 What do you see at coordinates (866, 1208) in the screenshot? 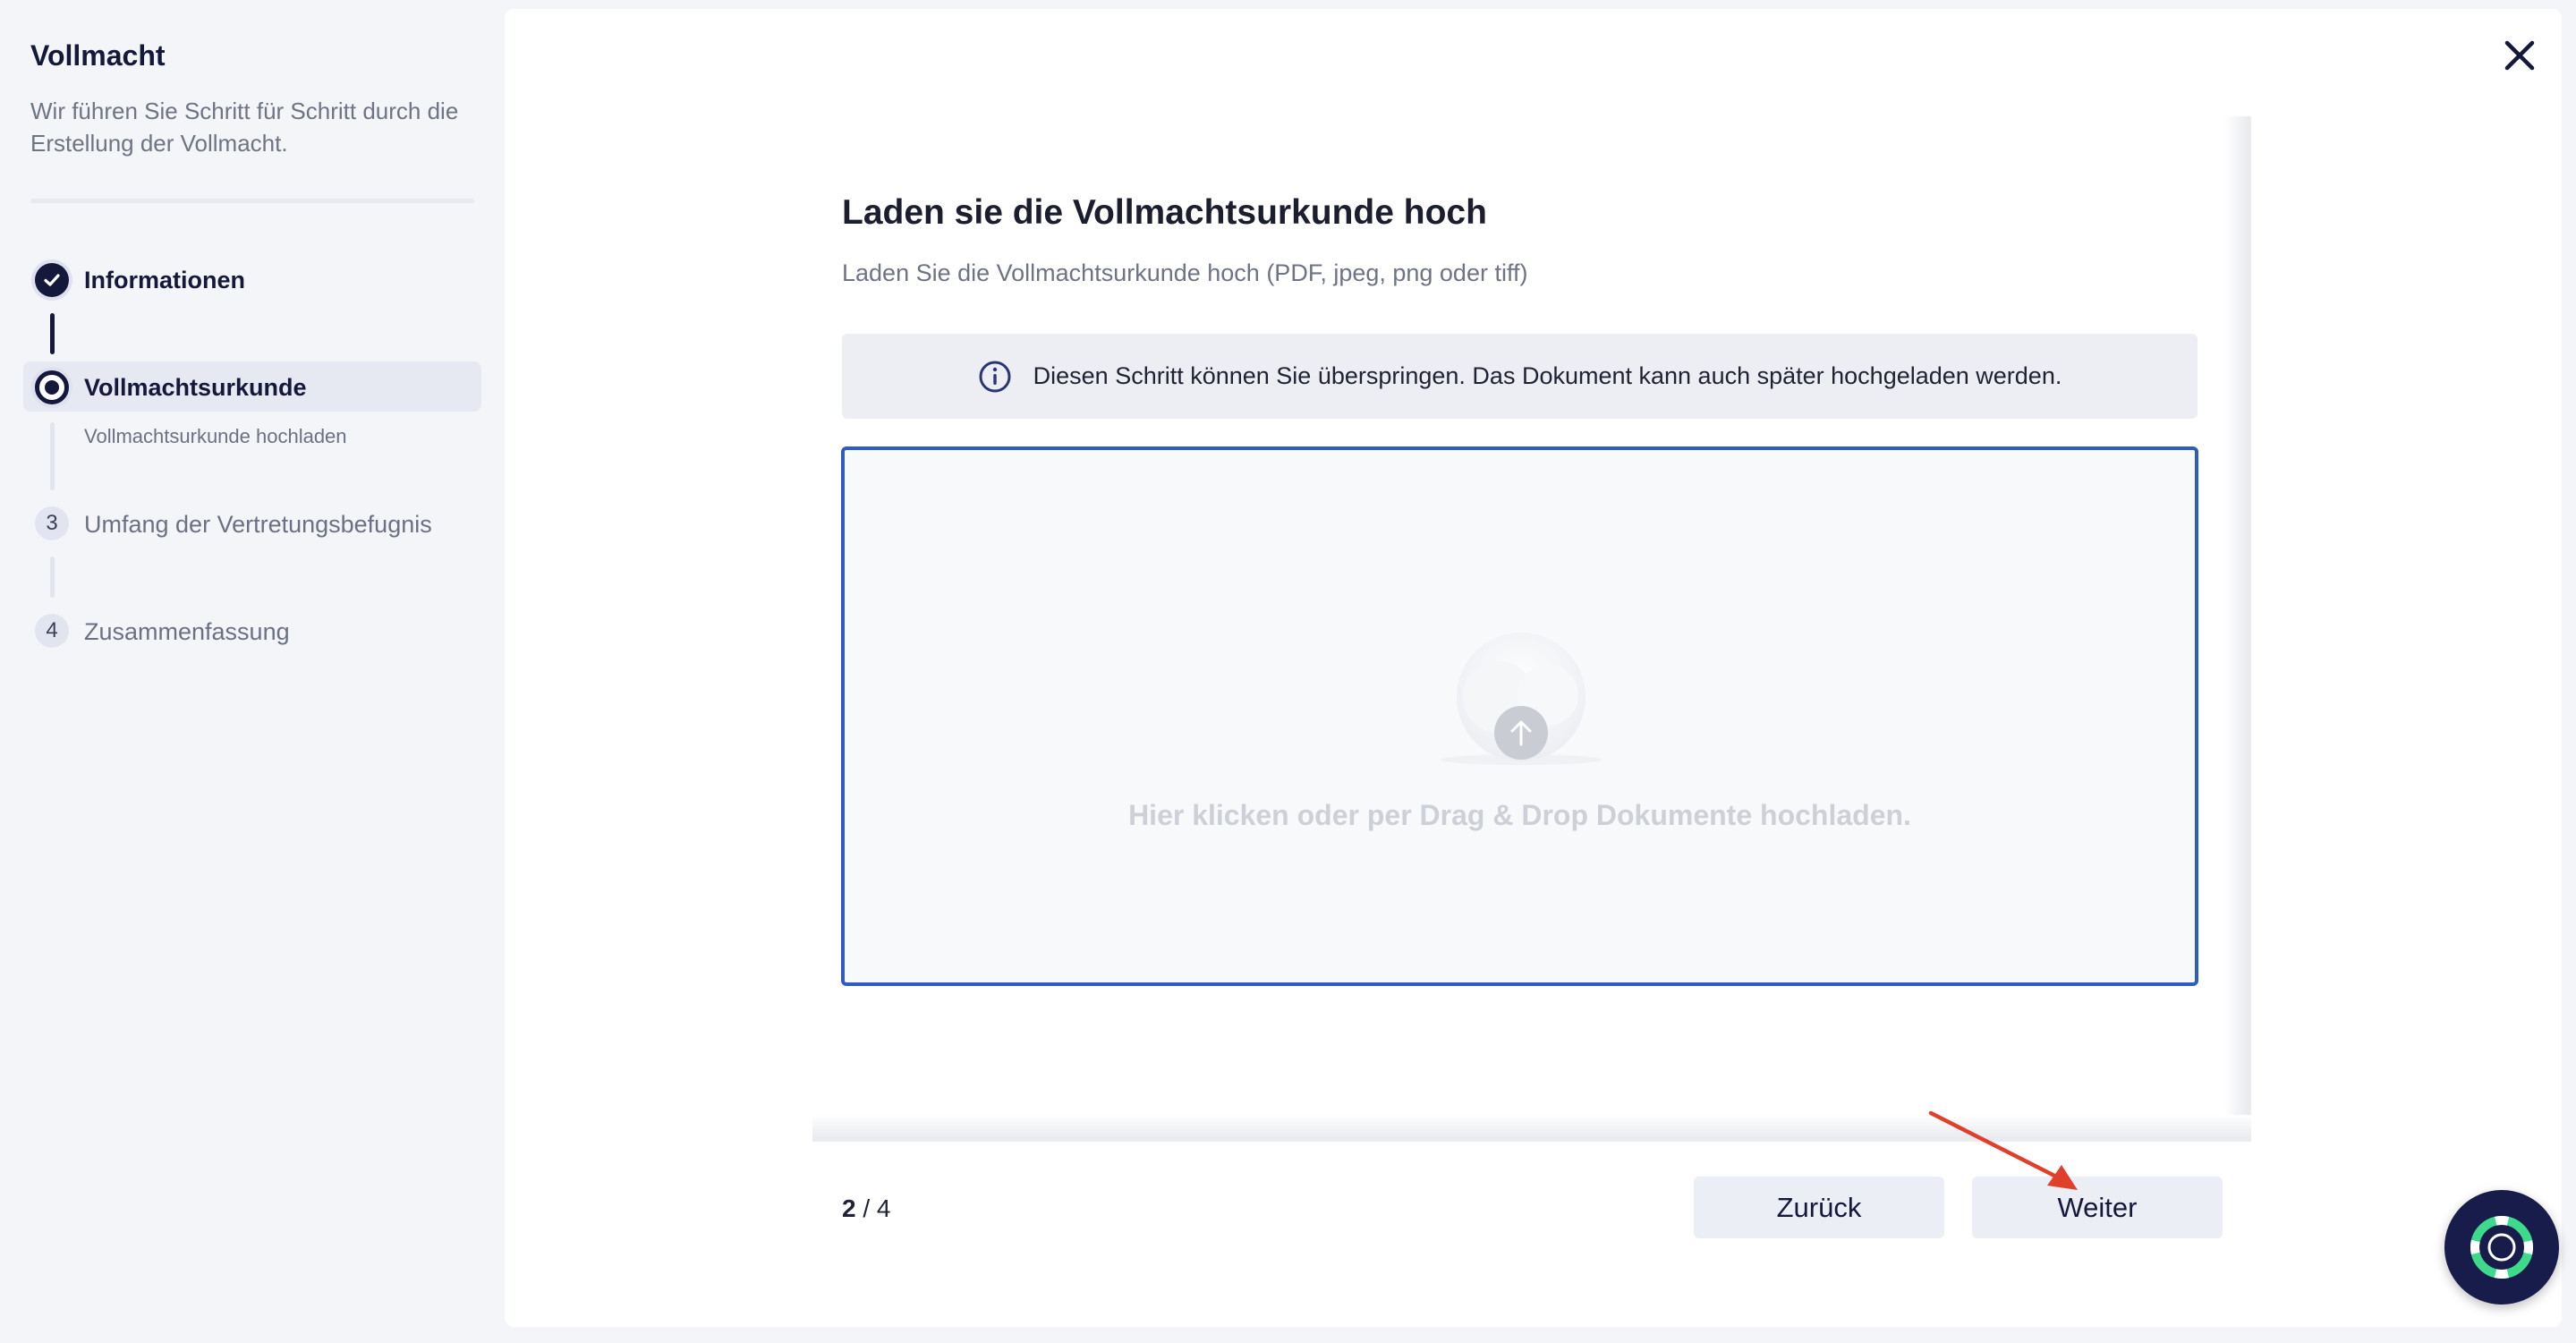
I see `step-pager: 2 / 4` at bounding box center [866, 1208].